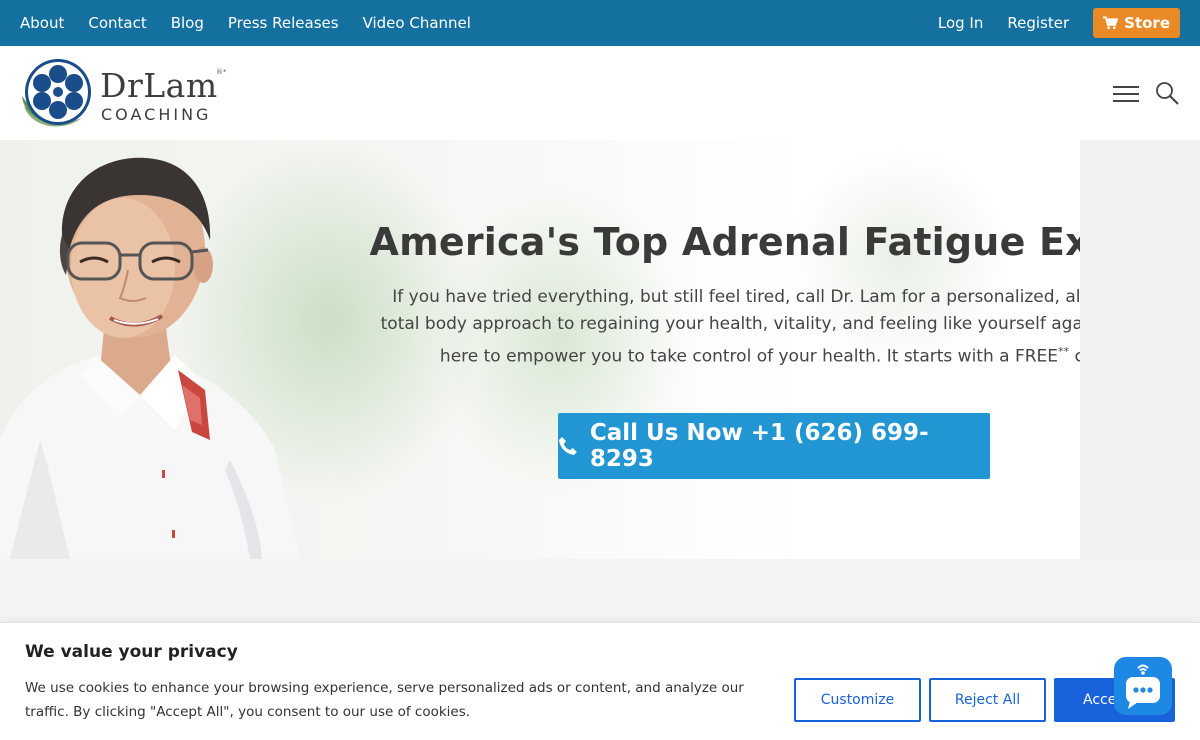 This screenshot has width=1200, height=740. What do you see at coordinates (417, 23) in the screenshot?
I see `nav-video-channel: Video Channel` at bounding box center [417, 23].